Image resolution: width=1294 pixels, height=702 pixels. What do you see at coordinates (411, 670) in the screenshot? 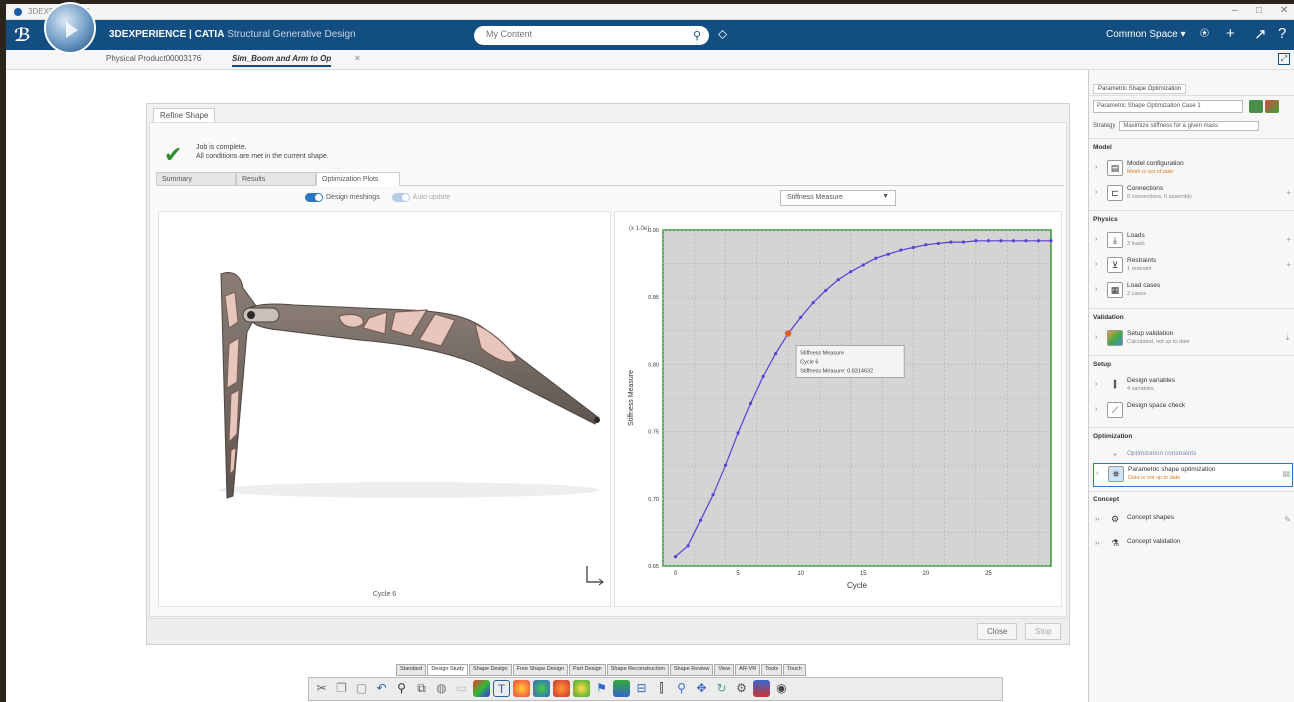
I see `action-tab: Standard` at bounding box center [411, 670].